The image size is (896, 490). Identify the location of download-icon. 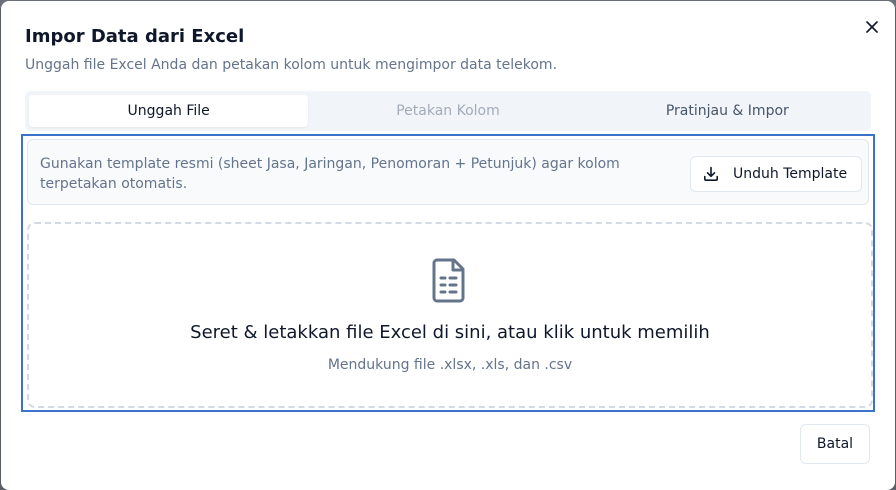
(711, 173).